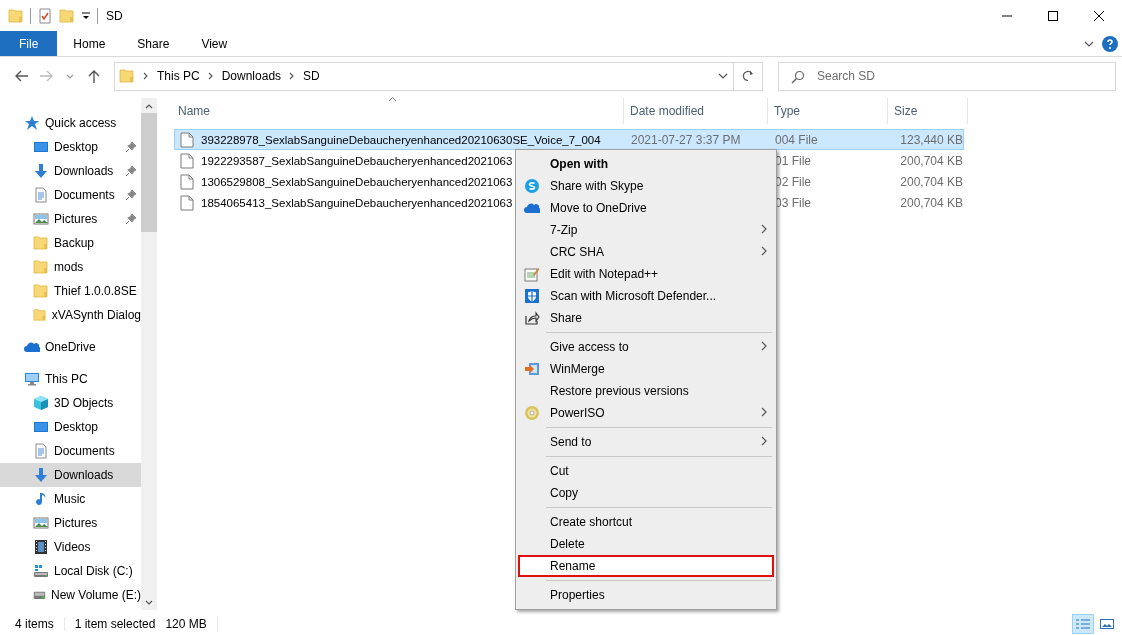  I want to click on nav-item: Quick access, so click(70, 123).